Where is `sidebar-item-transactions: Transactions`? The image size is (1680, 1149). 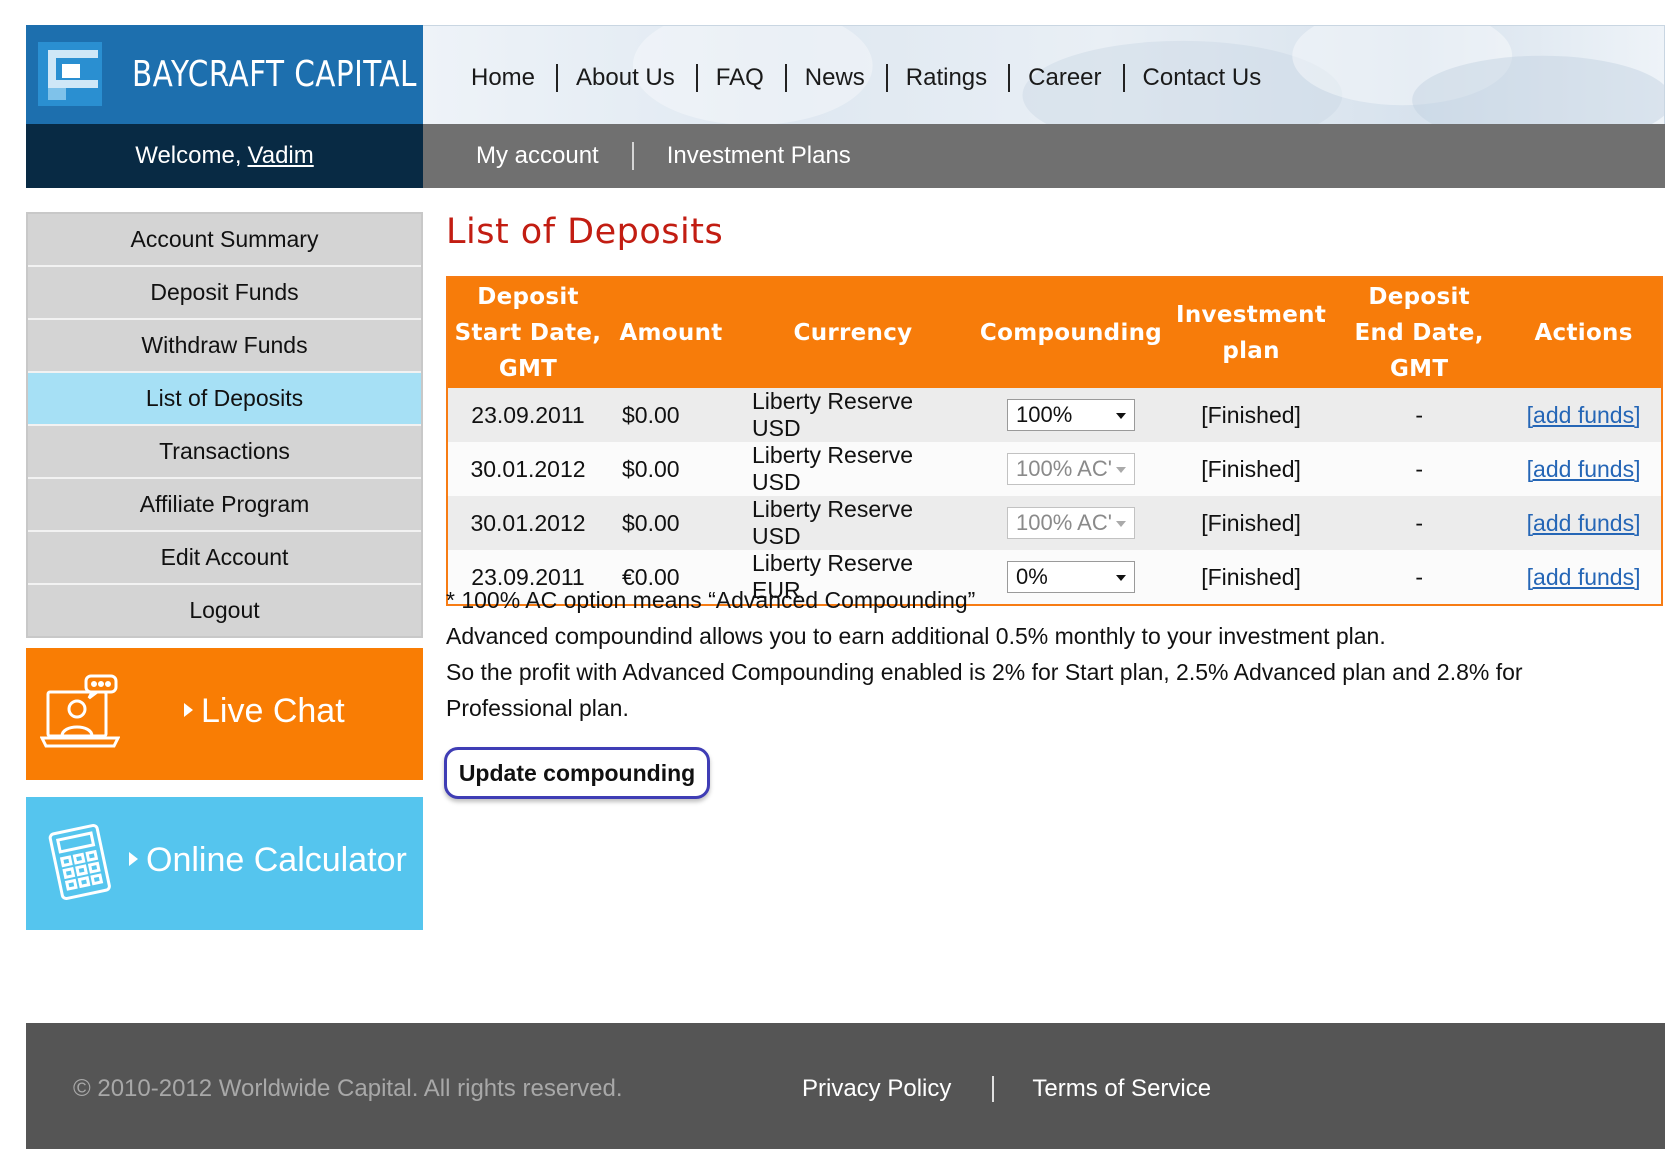 sidebar-item-transactions: Transactions is located at coordinates (224, 452).